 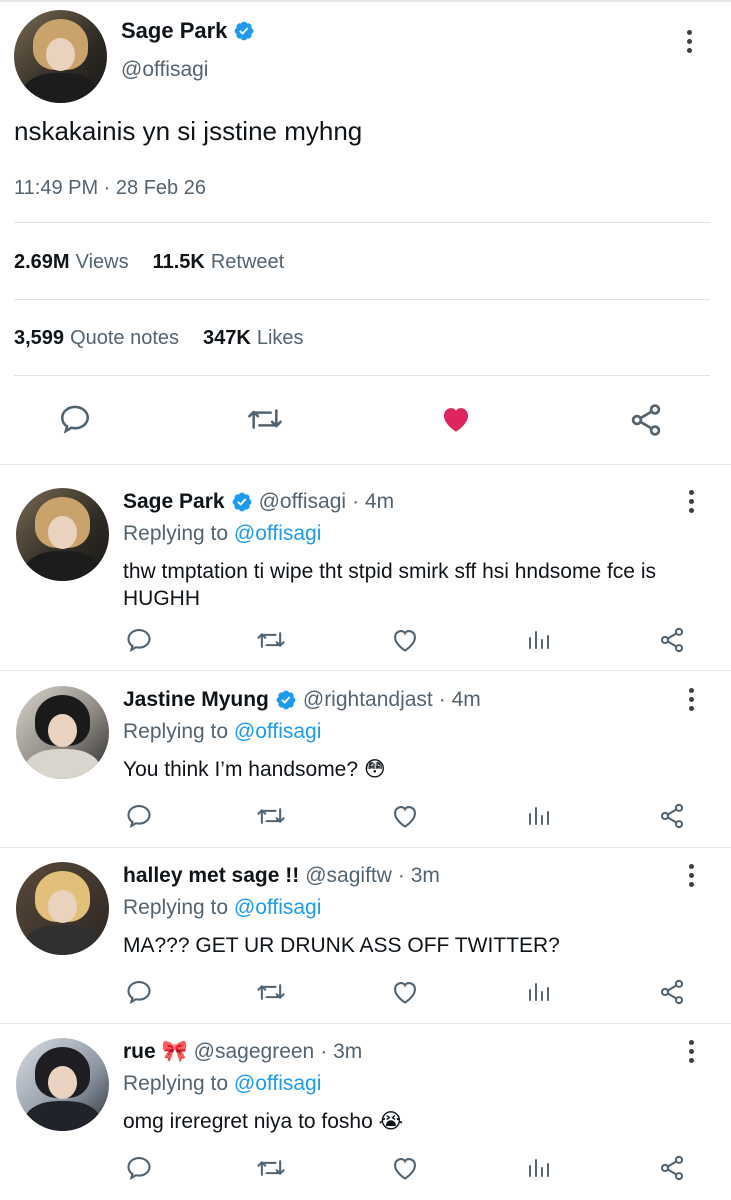 I want to click on author-handle: @sagiftw, so click(x=348, y=876).